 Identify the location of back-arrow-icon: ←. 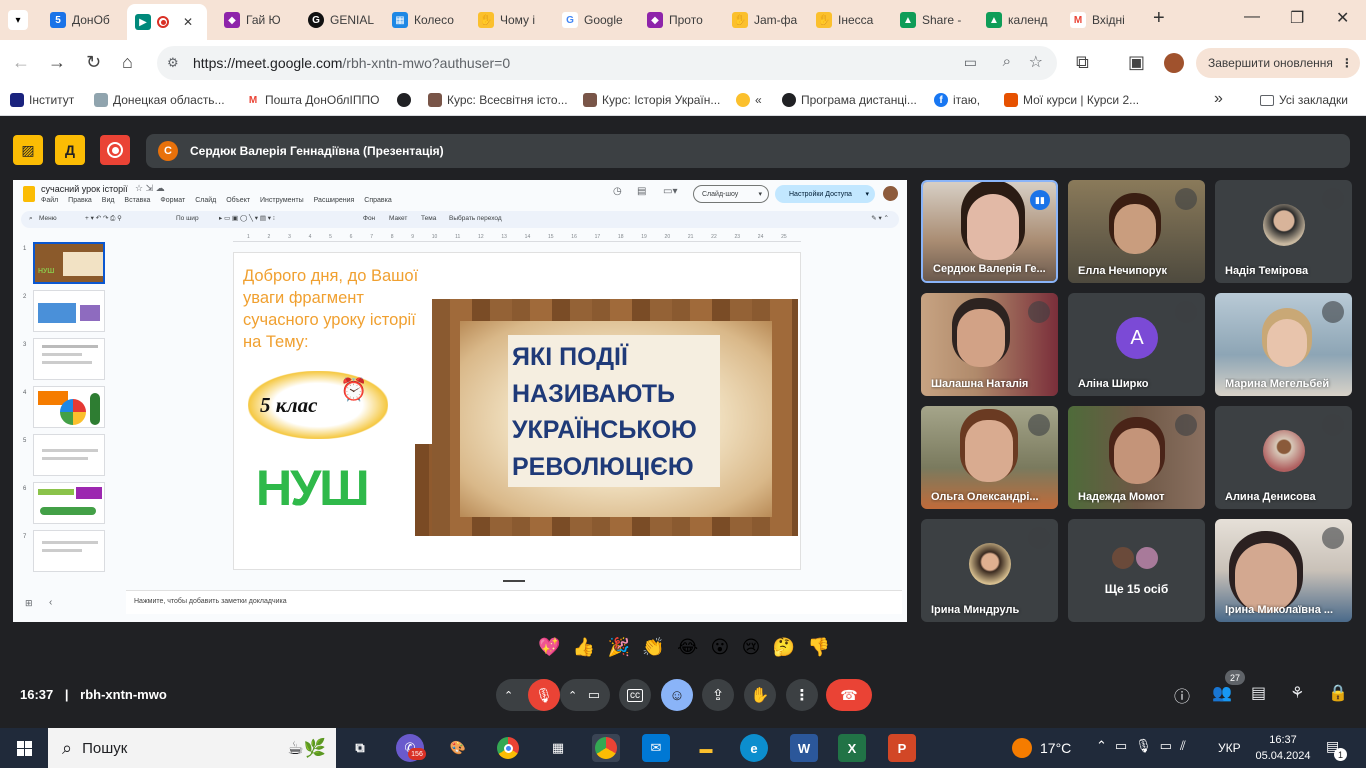
(21, 62).